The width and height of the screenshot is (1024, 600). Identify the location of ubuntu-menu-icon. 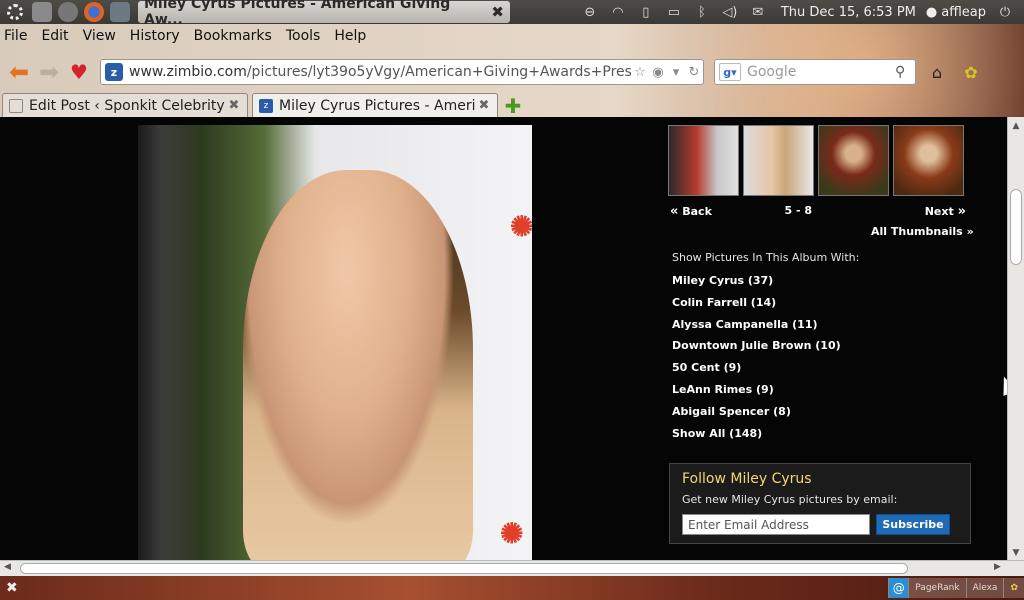
(15, 12).